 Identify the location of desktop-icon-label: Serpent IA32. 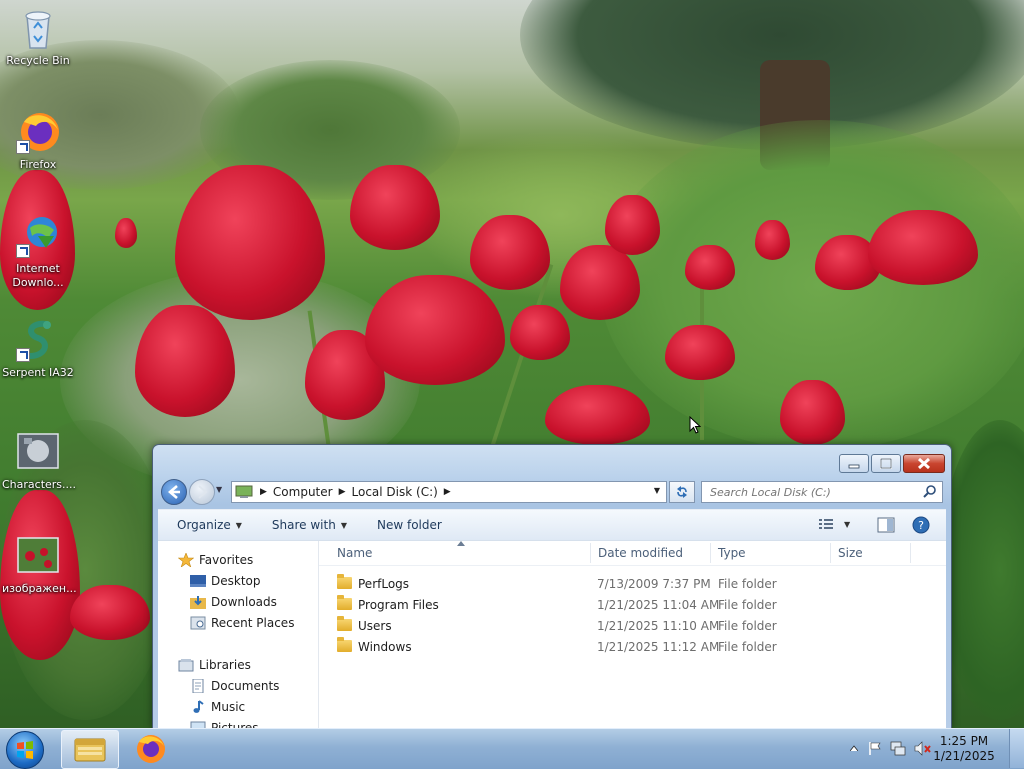
(38, 372).